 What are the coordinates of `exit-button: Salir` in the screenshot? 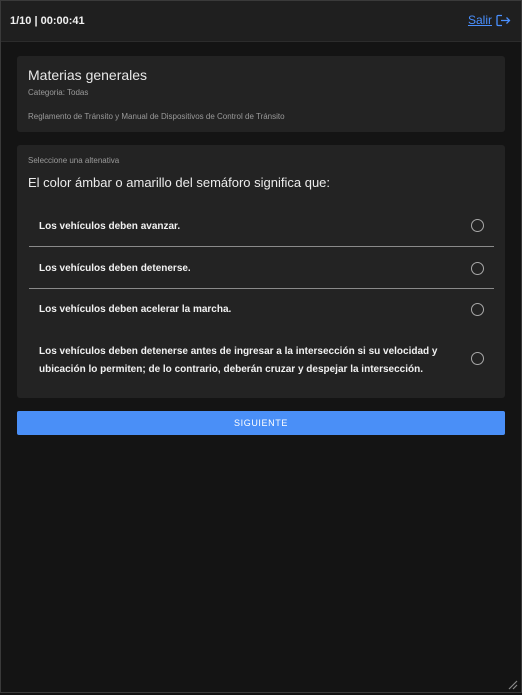 It's located at (489, 20).